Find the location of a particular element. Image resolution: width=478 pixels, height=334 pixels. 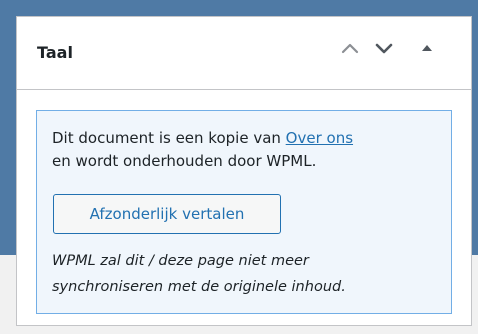

sync-warning-line1: WPML zal dit / deze page niet meer is located at coordinates (180, 261).